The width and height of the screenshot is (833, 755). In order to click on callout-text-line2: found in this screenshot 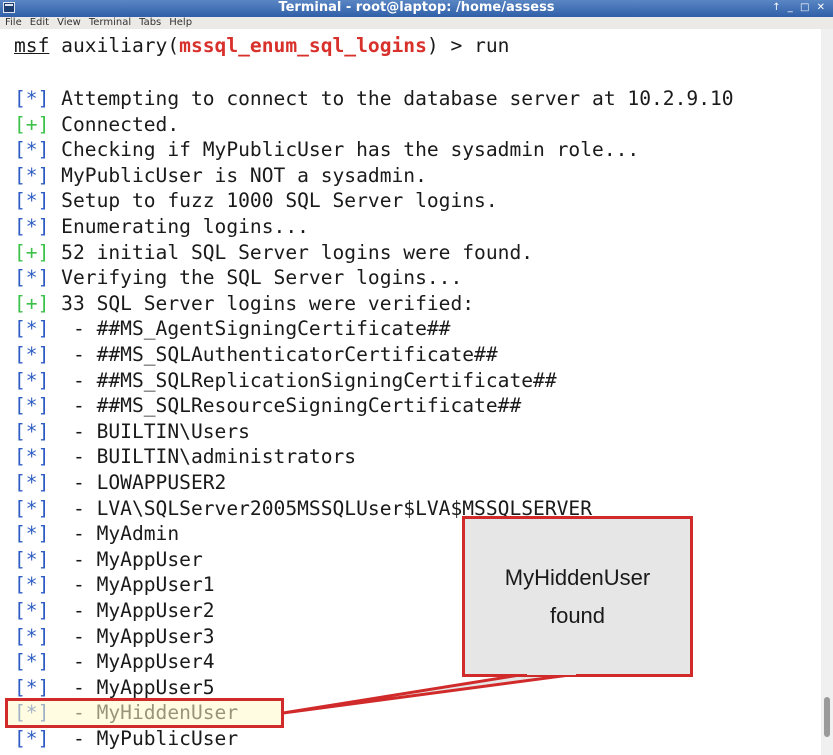, I will do `click(577, 615)`.